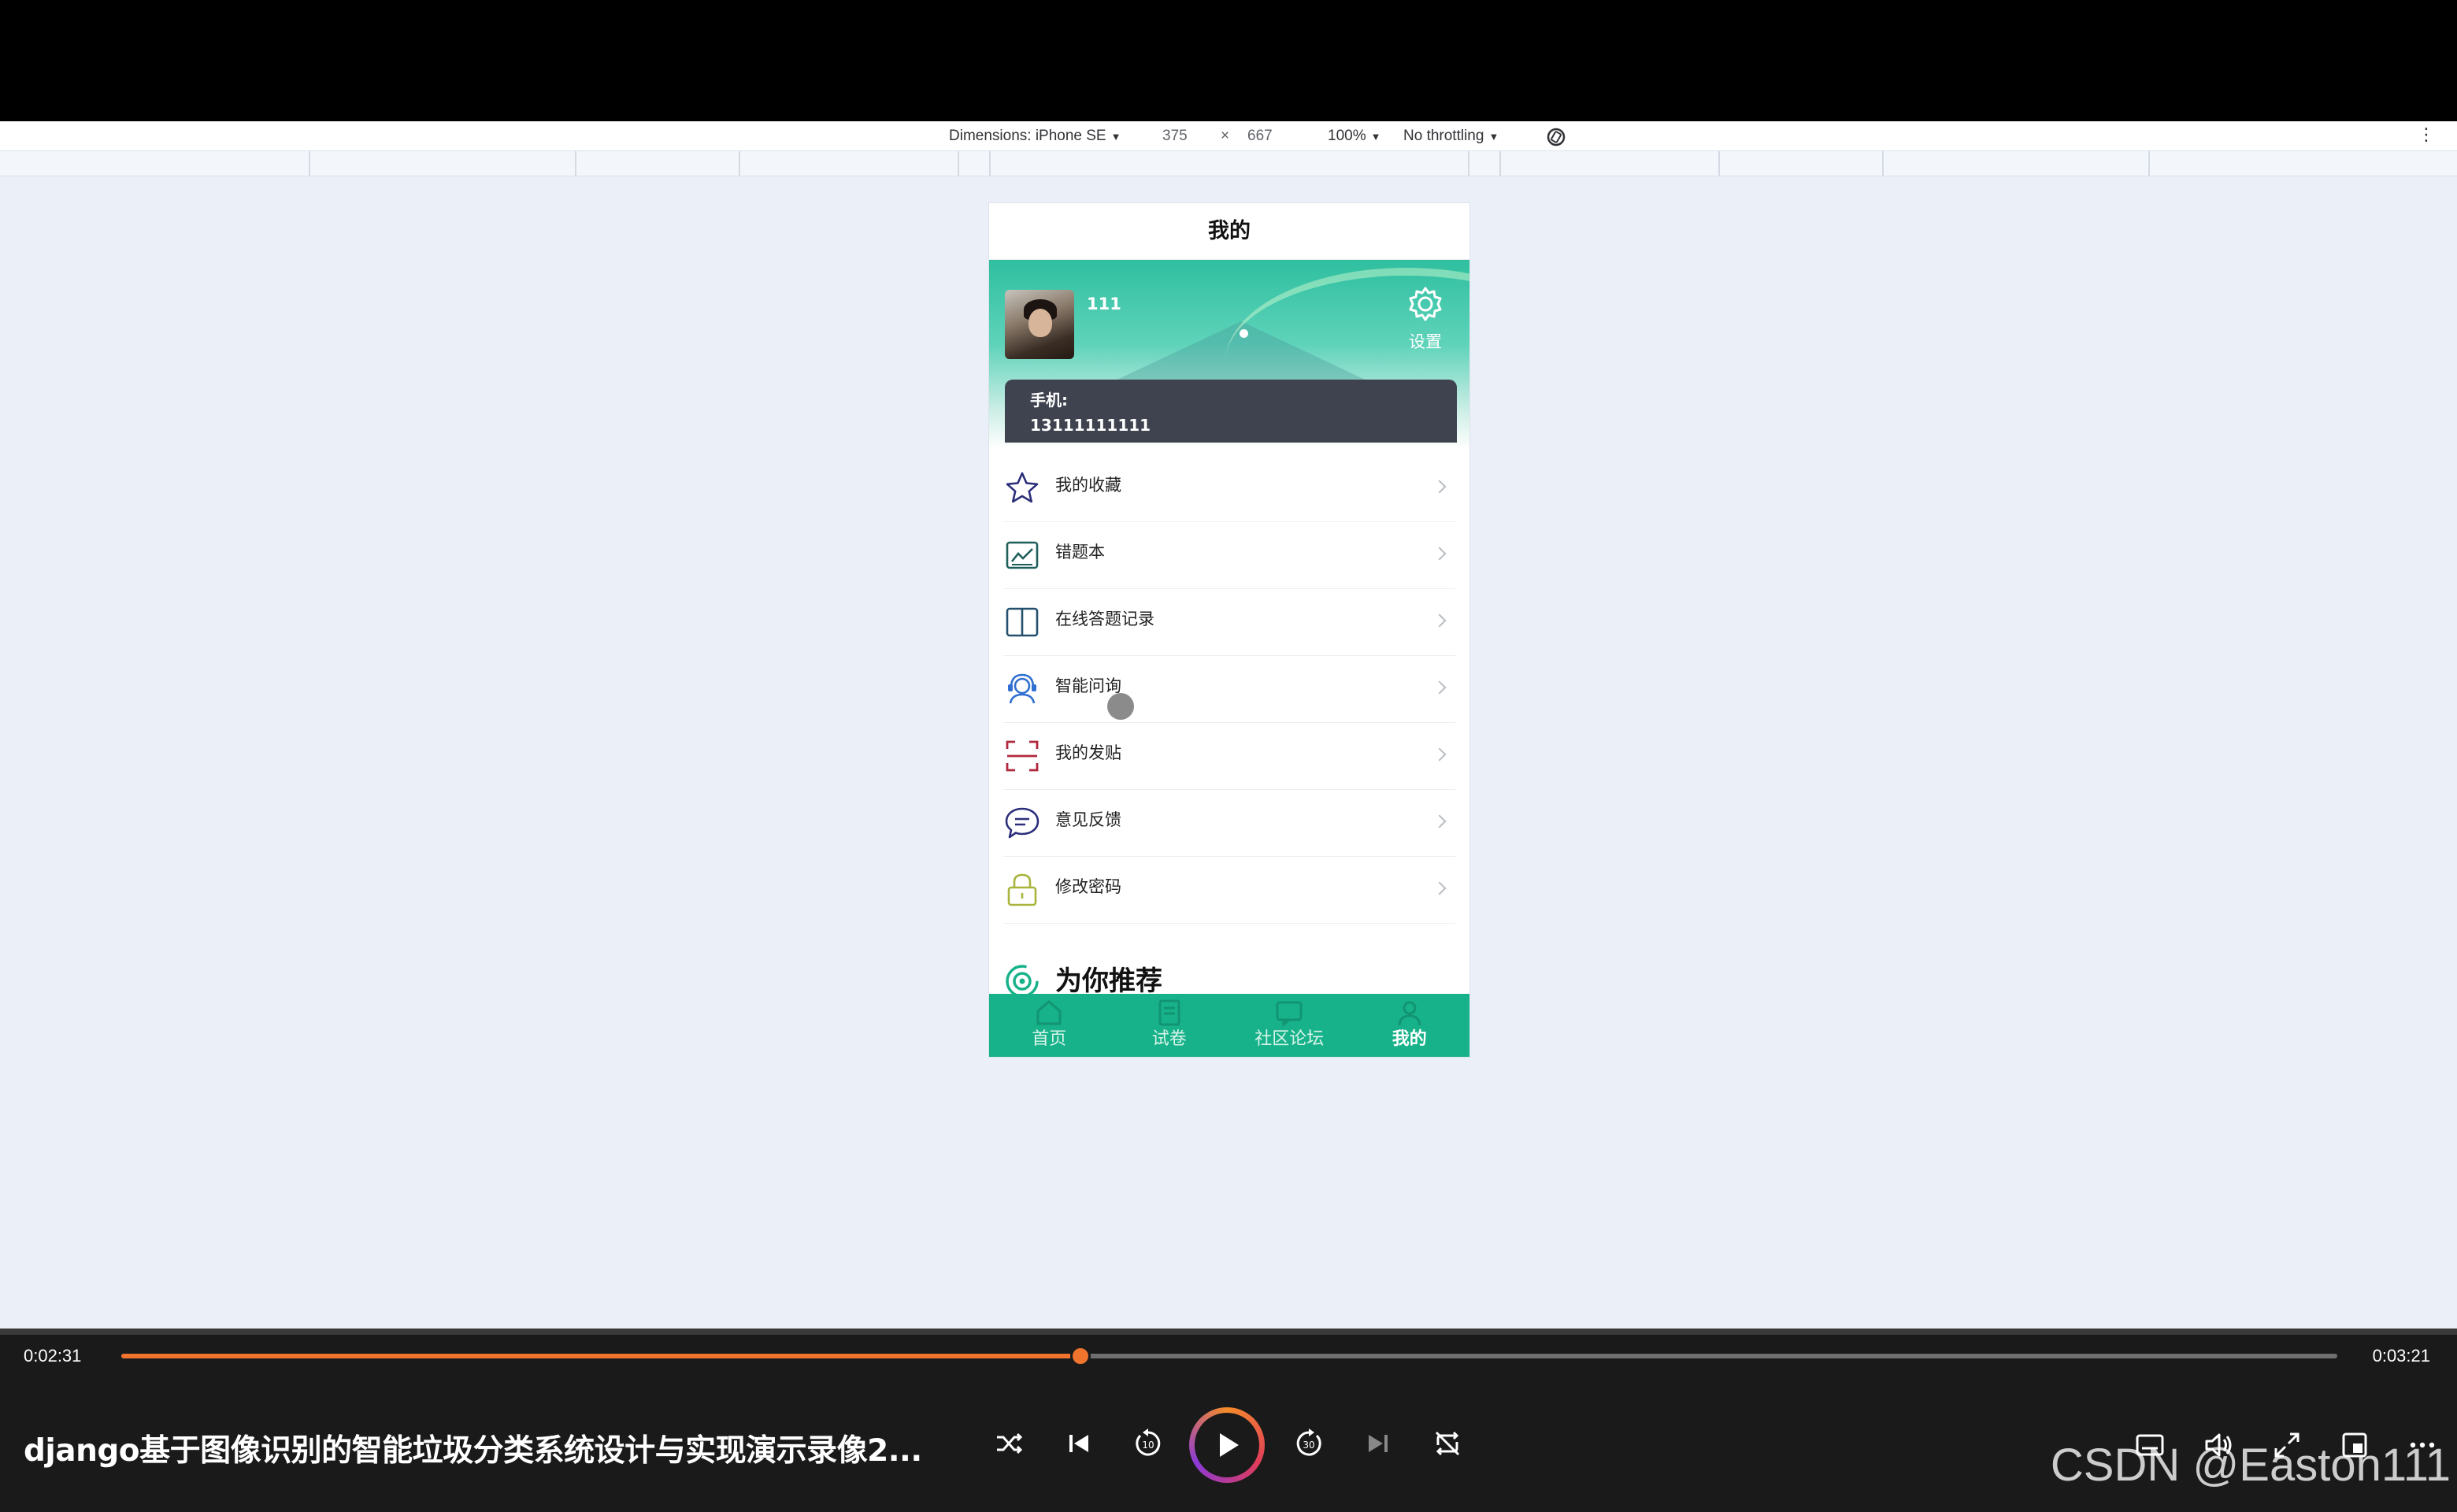  I want to click on tab-mine: 我的, so click(1410, 1025).